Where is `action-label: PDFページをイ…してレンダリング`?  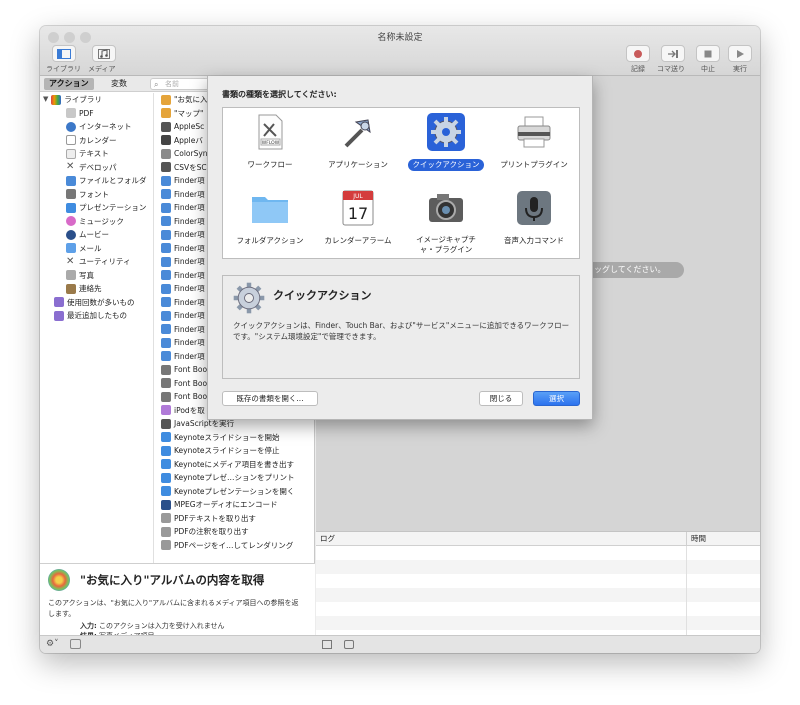
action-label: PDFページをイ…してレンダリング is located at coordinates (234, 545).